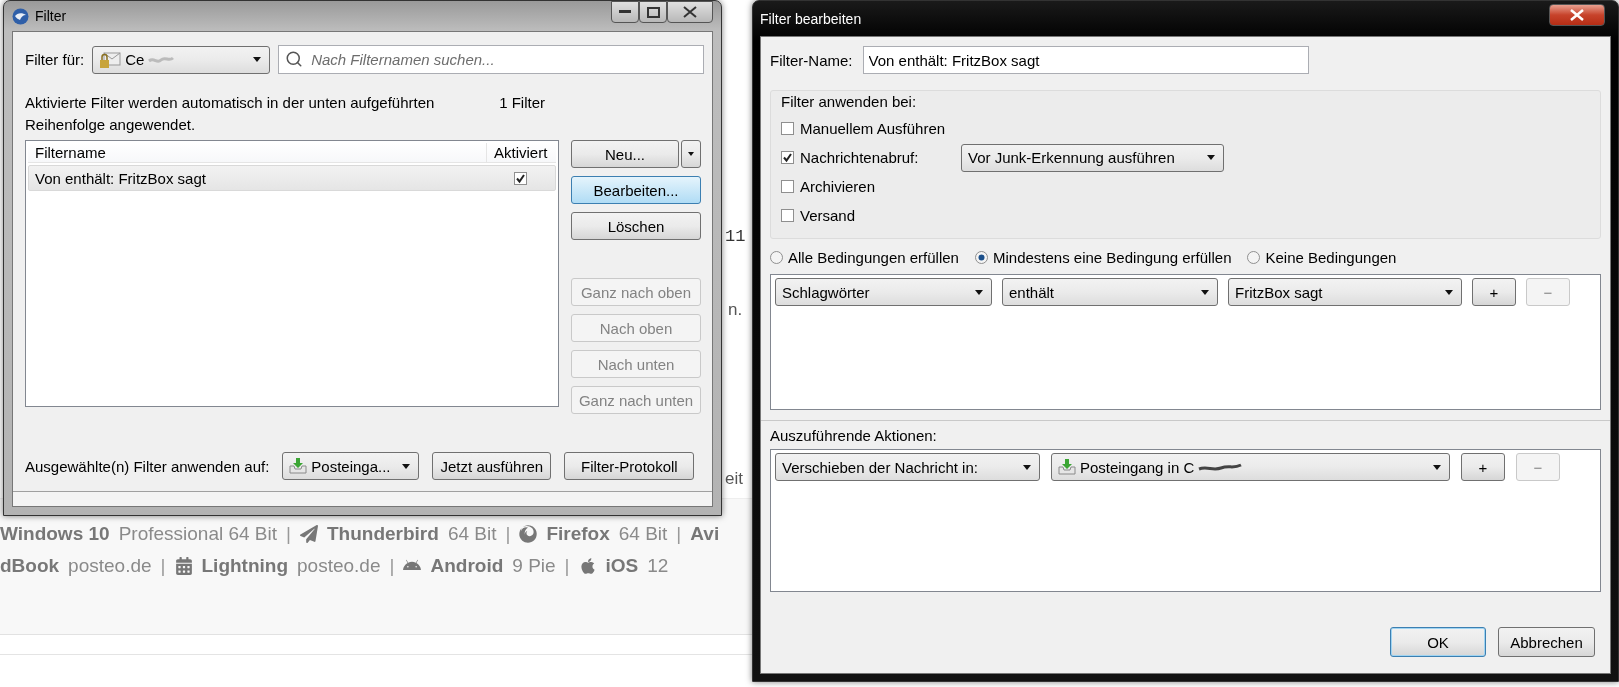 The width and height of the screenshot is (1619, 687). What do you see at coordinates (309, 534) in the screenshot?
I see `paper-plane-icon` at bounding box center [309, 534].